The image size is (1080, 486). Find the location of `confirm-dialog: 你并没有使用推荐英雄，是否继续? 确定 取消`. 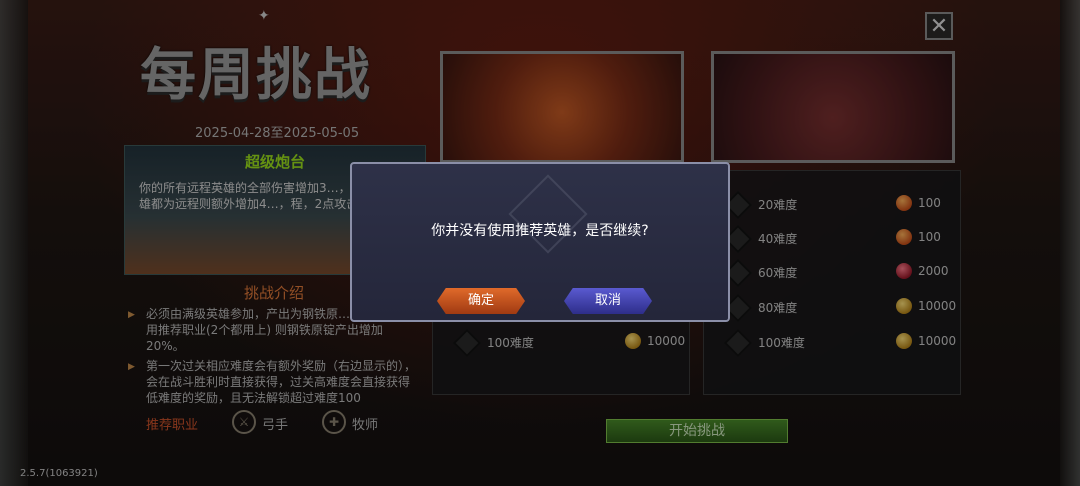

confirm-dialog: 你并没有使用推荐英雄，是否继续? 确定 取消 is located at coordinates (540, 242).